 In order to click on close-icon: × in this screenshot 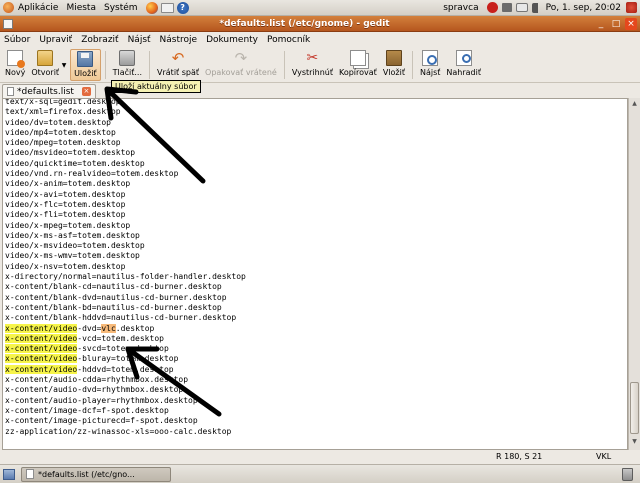, I will do `click(631, 23)`.